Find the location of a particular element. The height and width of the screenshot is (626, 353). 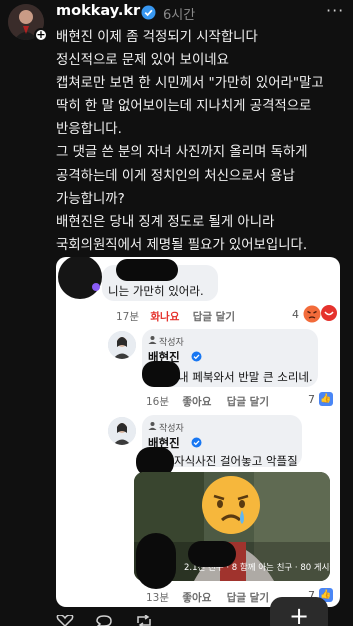

heart-icon is located at coordinates (65, 620).